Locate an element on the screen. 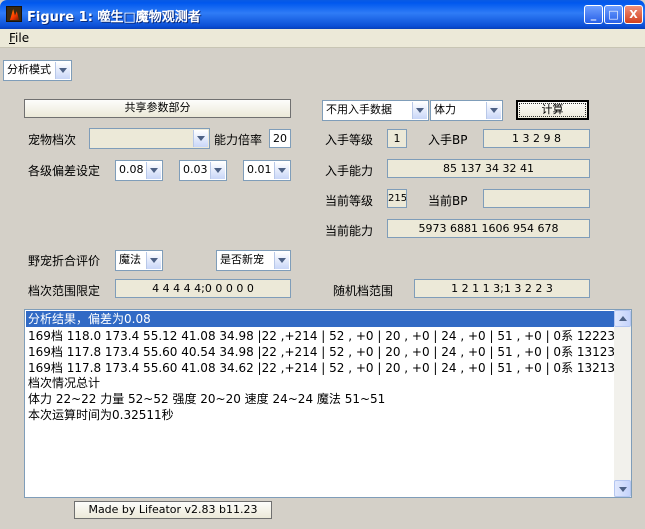  deviation-label: 各级偏差设定 is located at coordinates (64, 171).